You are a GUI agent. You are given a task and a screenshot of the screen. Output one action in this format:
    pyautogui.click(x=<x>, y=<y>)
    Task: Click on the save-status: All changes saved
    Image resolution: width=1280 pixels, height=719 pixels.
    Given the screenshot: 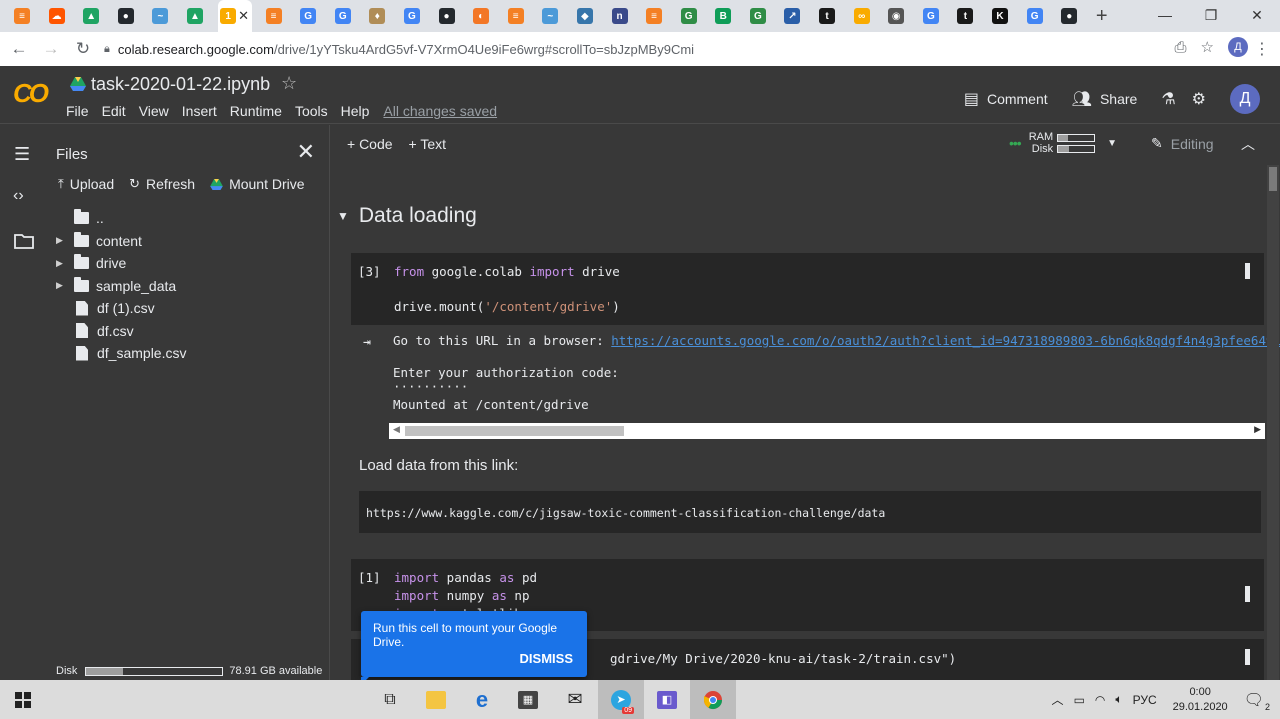 What is the action you would take?
    pyautogui.click(x=440, y=111)
    